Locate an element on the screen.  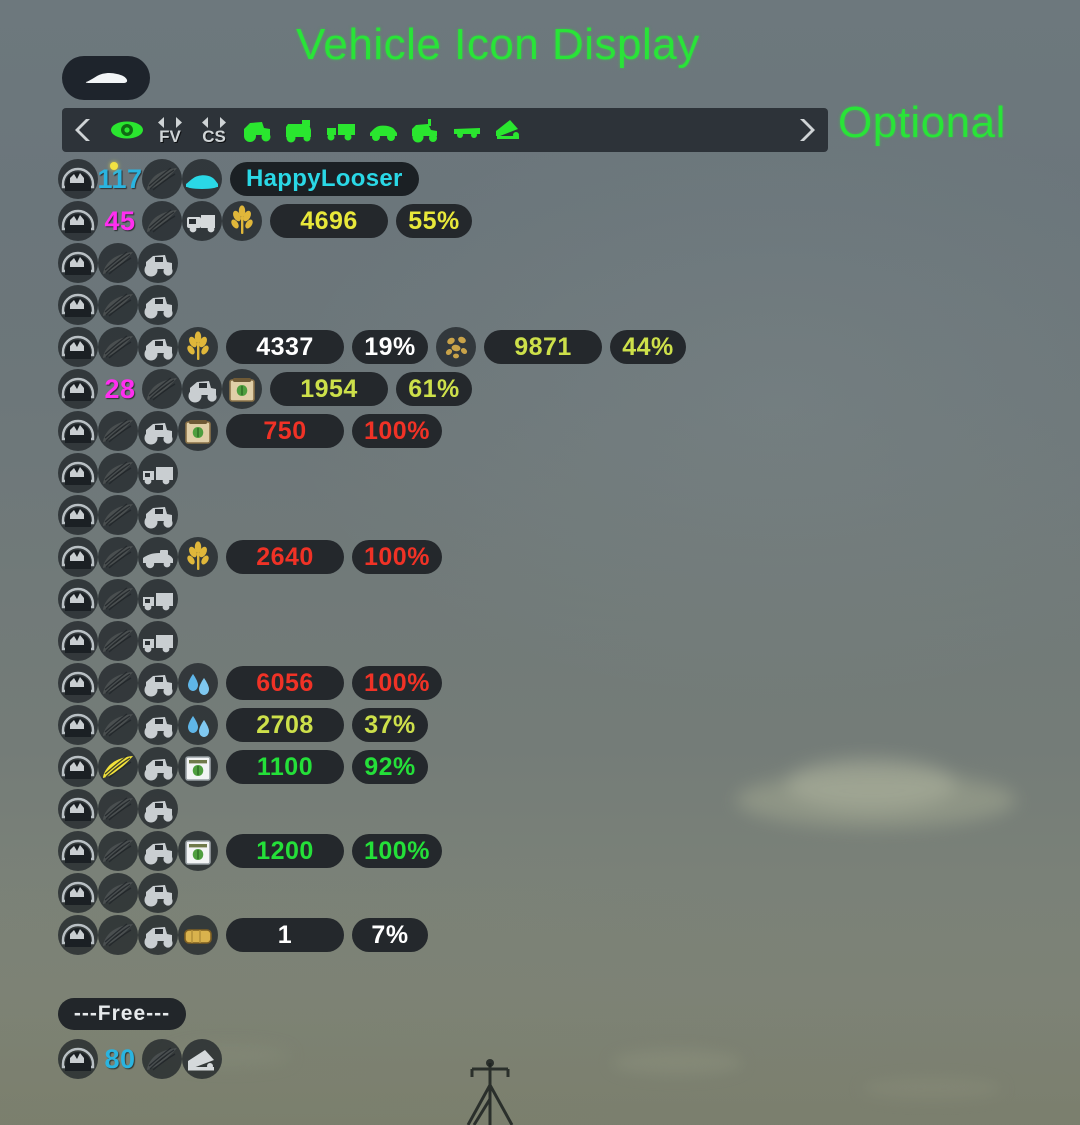
vehicle-filter-toolbar: FV CS is located at coordinates (445, 130).